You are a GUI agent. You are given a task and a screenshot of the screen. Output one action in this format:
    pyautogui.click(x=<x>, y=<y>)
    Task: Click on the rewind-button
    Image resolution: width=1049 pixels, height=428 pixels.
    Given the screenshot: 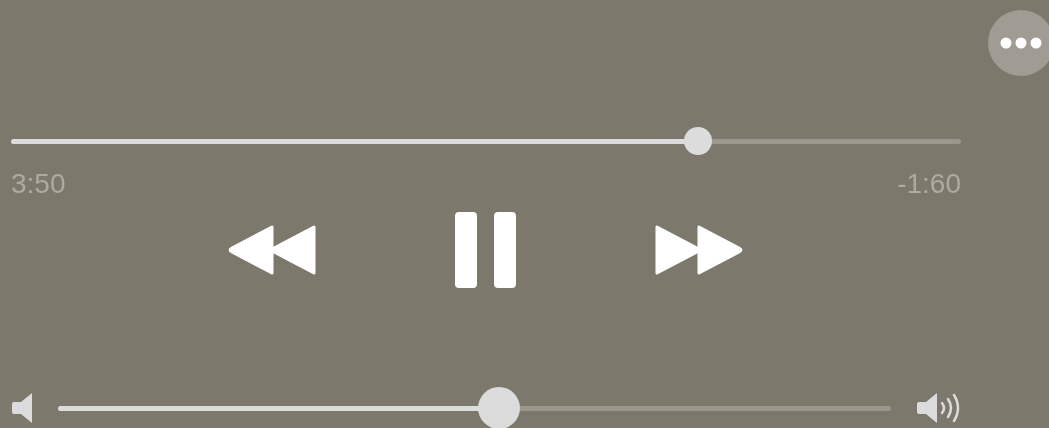 What is the action you would take?
    pyautogui.click(x=272, y=250)
    